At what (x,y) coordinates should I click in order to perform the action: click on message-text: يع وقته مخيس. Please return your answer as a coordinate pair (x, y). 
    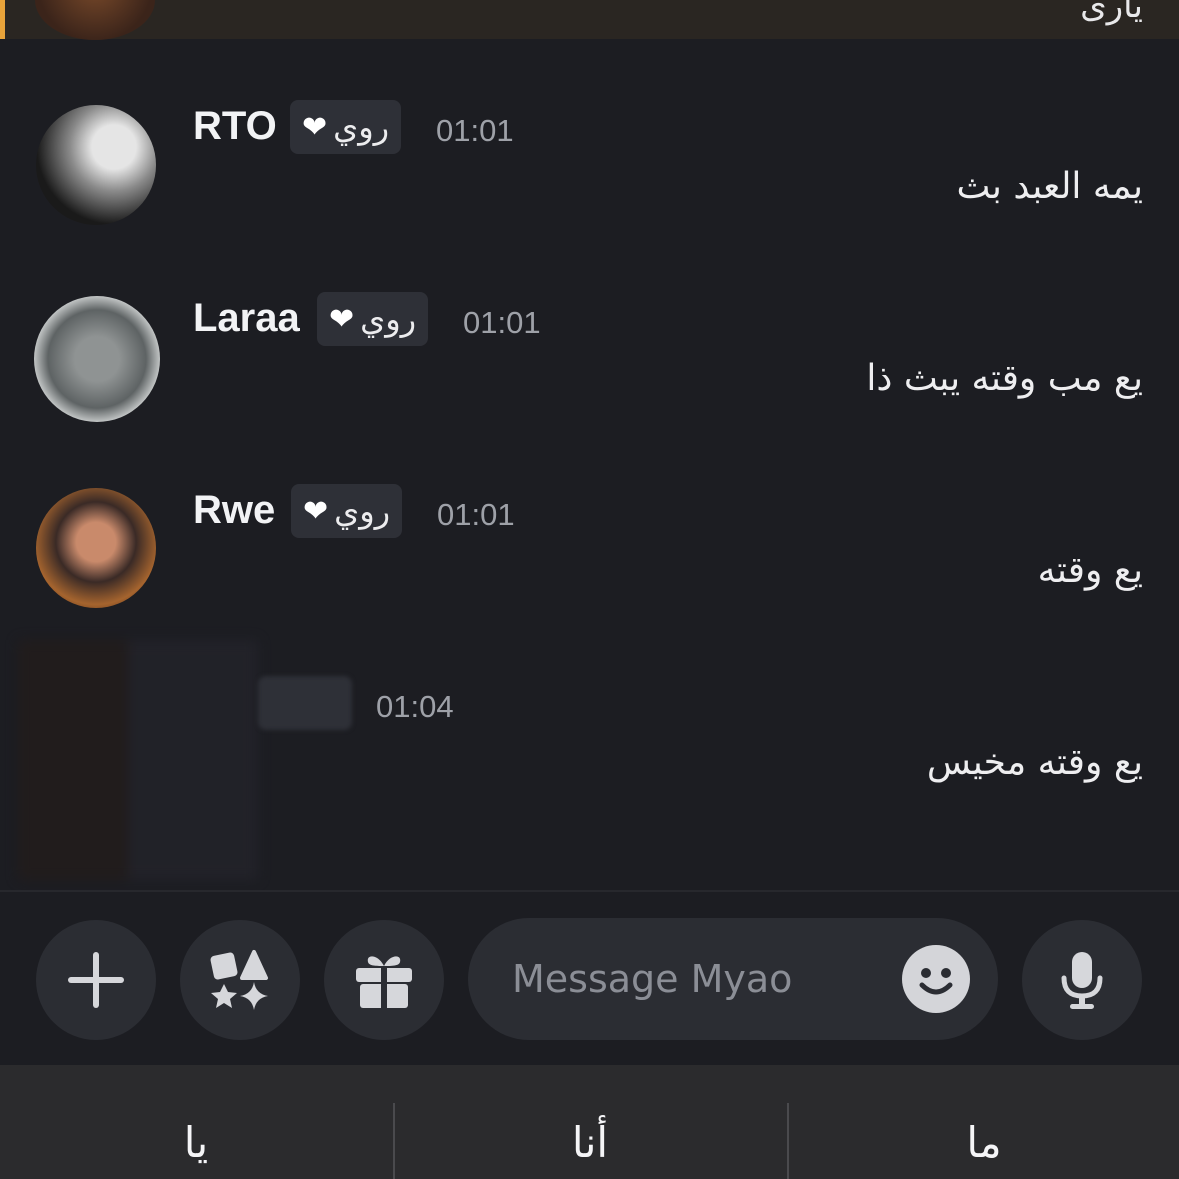
    Looking at the image, I should click on (1034, 762).